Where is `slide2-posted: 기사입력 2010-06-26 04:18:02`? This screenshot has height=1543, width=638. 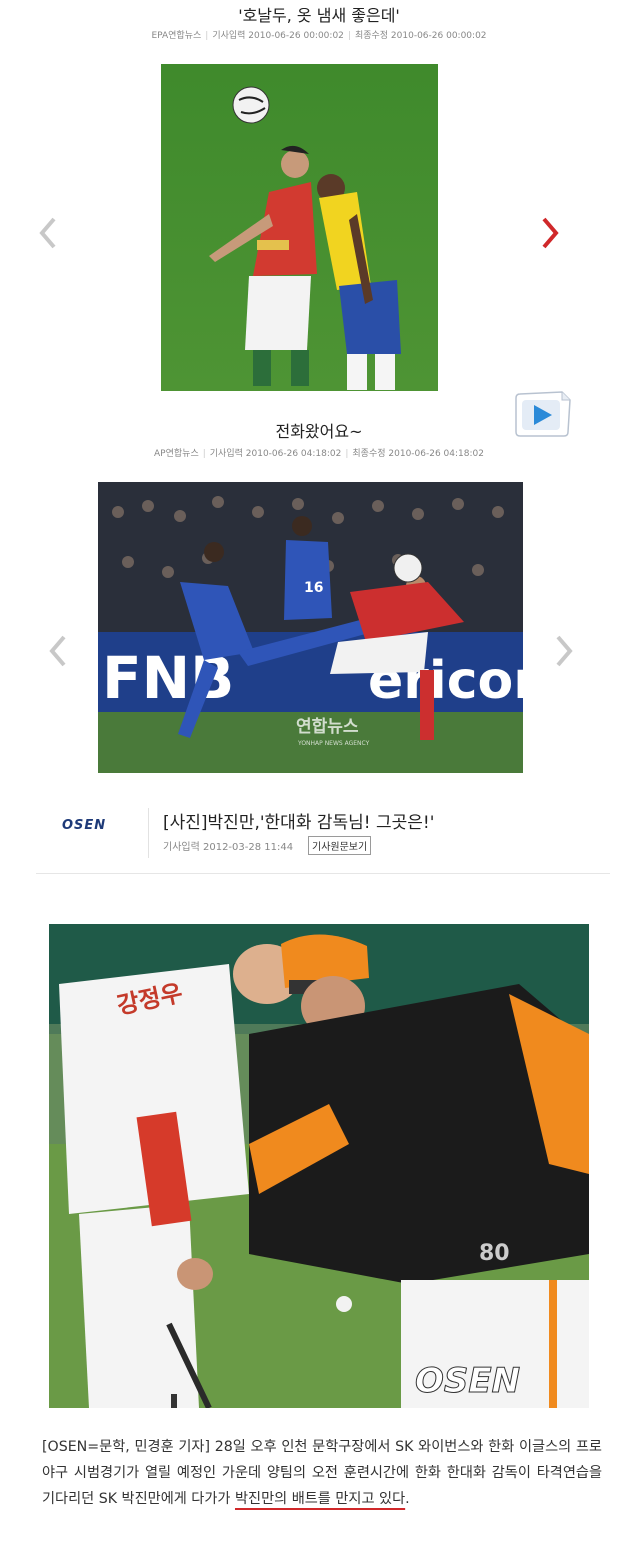 slide2-posted: 기사입력 2010-06-26 04:18:02 is located at coordinates (275, 454).